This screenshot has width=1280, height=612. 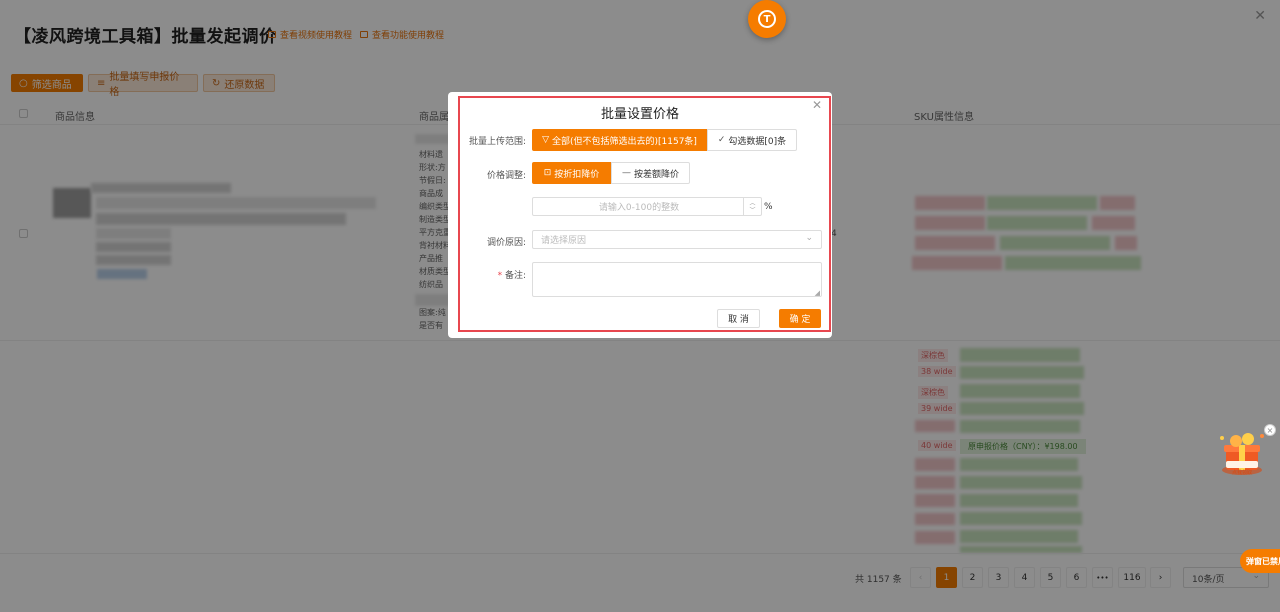 What do you see at coordinates (564, 241) in the screenshot?
I see `reason-placeholder: 请选择原因` at bounding box center [564, 241].